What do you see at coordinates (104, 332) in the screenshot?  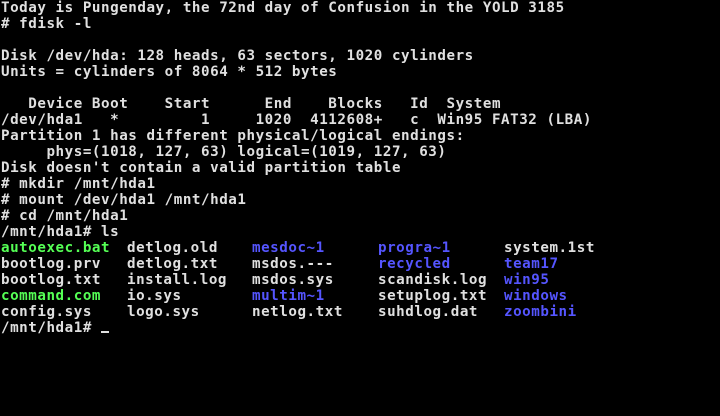 I see `text-cursor` at bounding box center [104, 332].